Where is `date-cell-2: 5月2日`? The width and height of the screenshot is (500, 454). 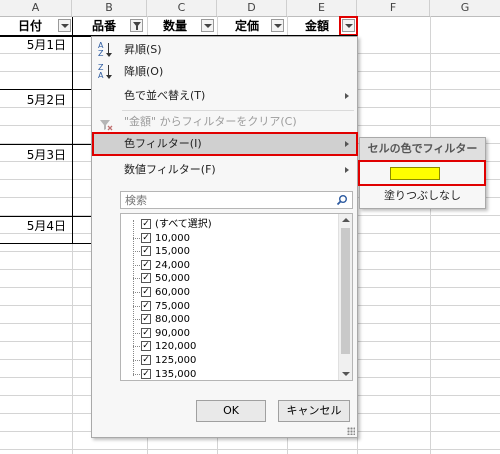 date-cell-2: 5月2日 is located at coordinates (36, 100).